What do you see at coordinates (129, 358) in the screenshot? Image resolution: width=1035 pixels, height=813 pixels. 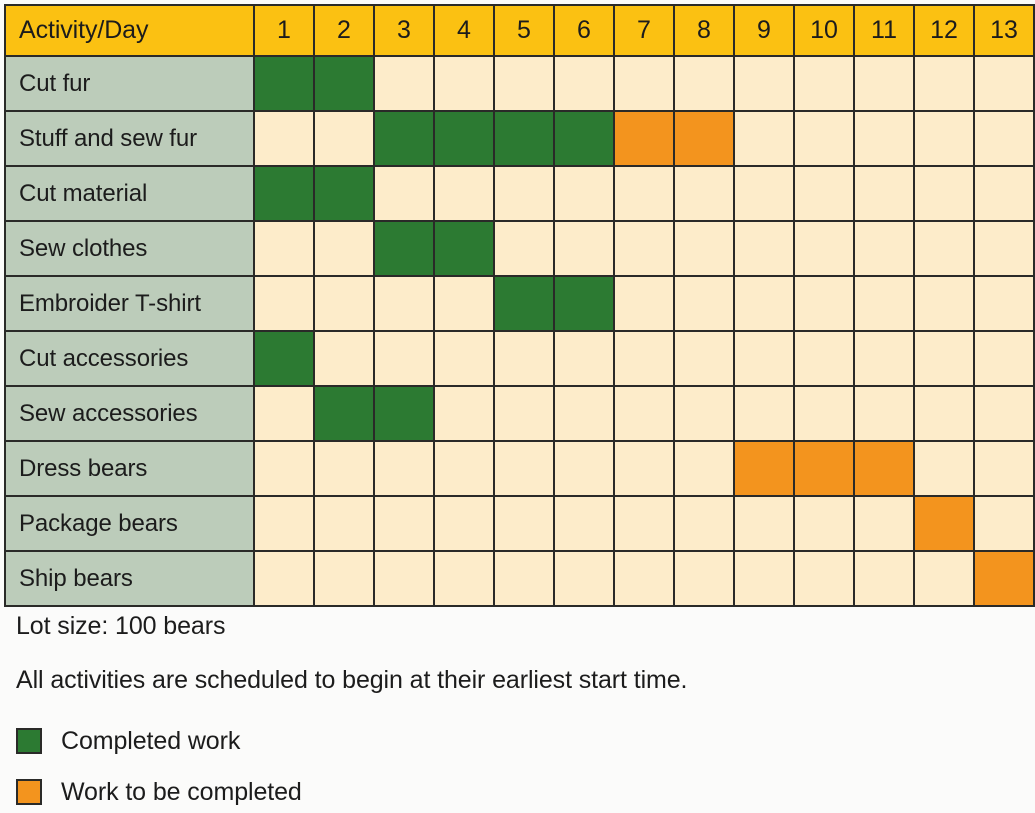 I see `activity-label: Cut accessories` at bounding box center [129, 358].